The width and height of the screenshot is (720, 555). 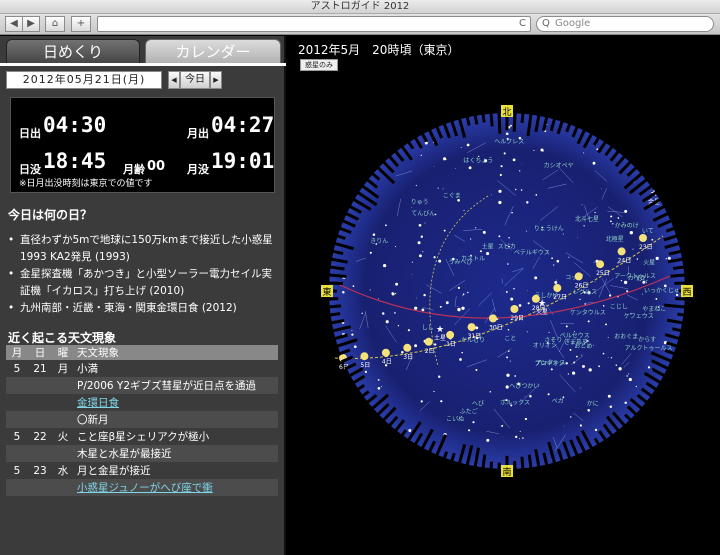 What do you see at coordinates (81, 24) in the screenshot?
I see `add-bookmark-button: +` at bounding box center [81, 24].